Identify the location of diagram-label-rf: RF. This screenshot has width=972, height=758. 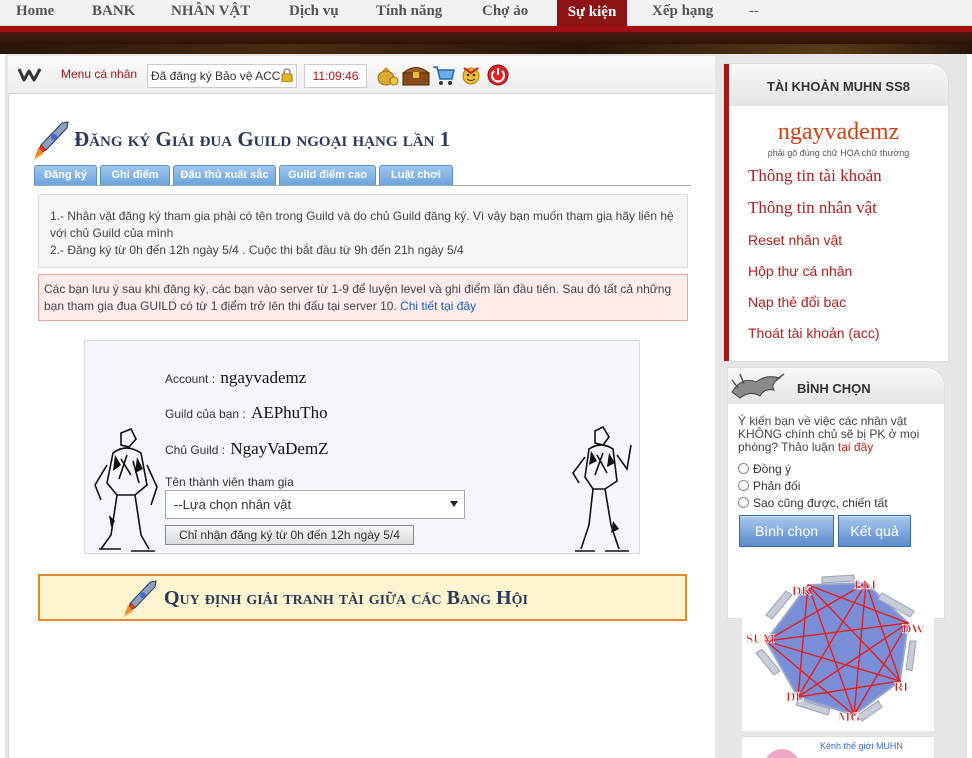
(902, 686).